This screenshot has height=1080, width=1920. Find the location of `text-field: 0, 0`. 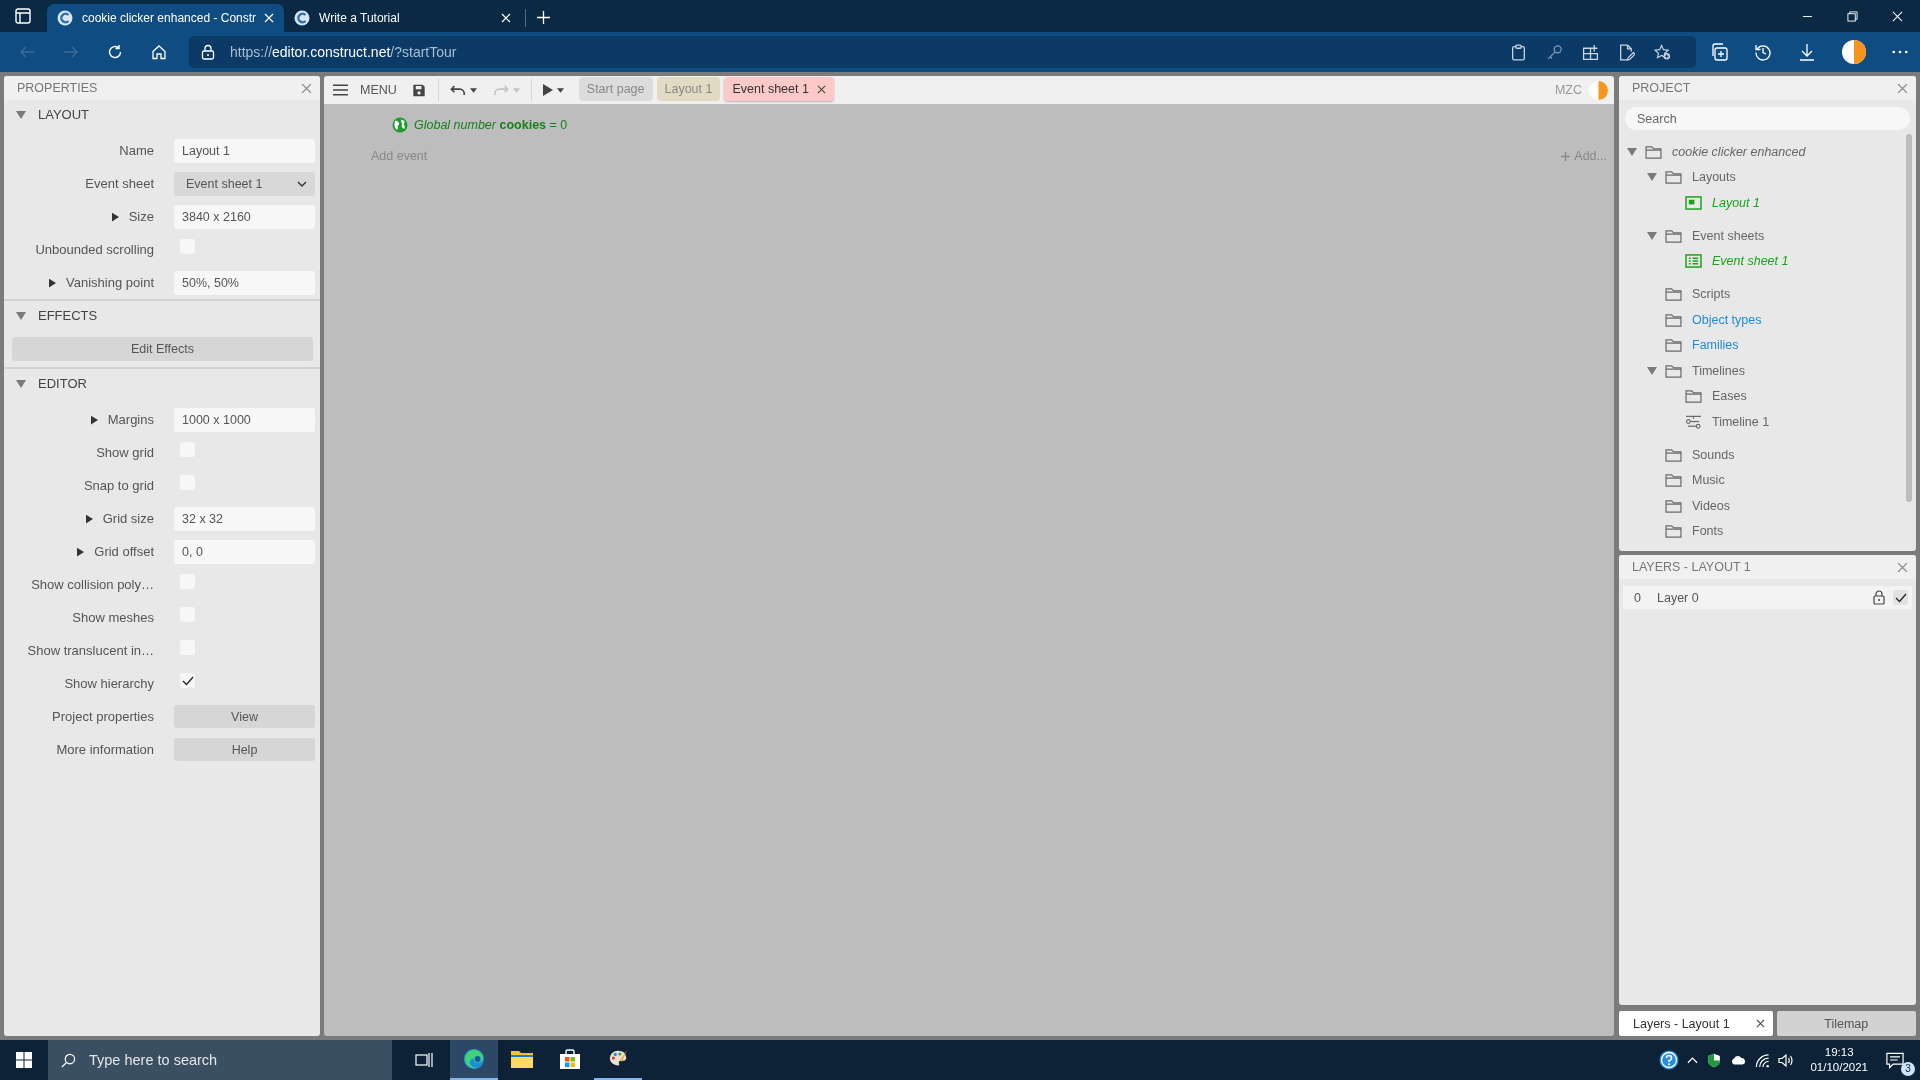

text-field: 0, 0 is located at coordinates (244, 551).